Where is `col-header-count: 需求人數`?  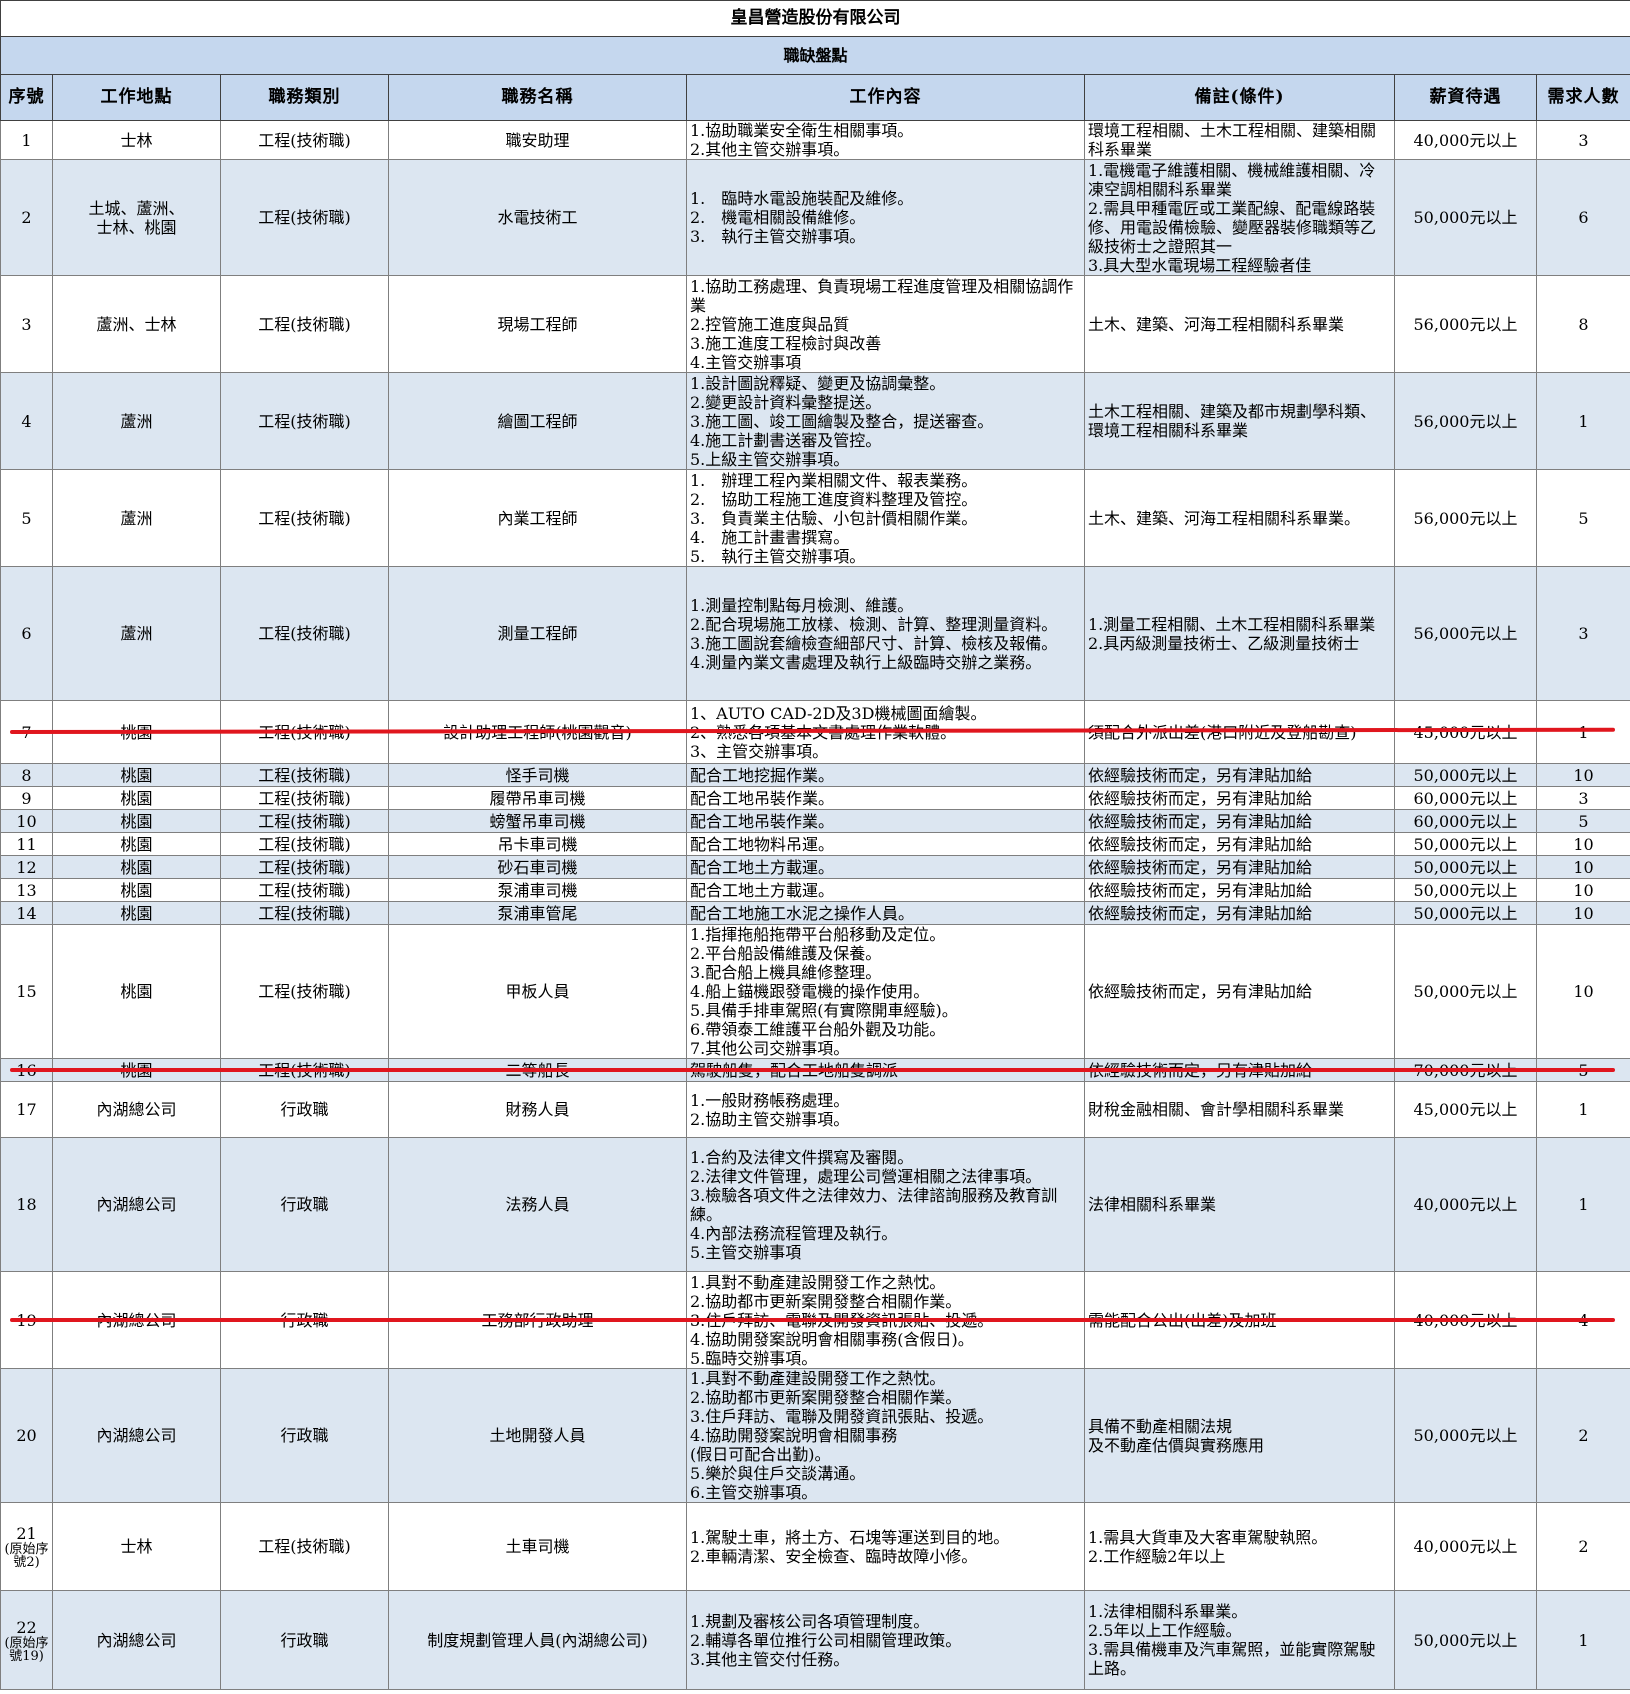
col-header-count: 需求人數 is located at coordinates (1583, 97).